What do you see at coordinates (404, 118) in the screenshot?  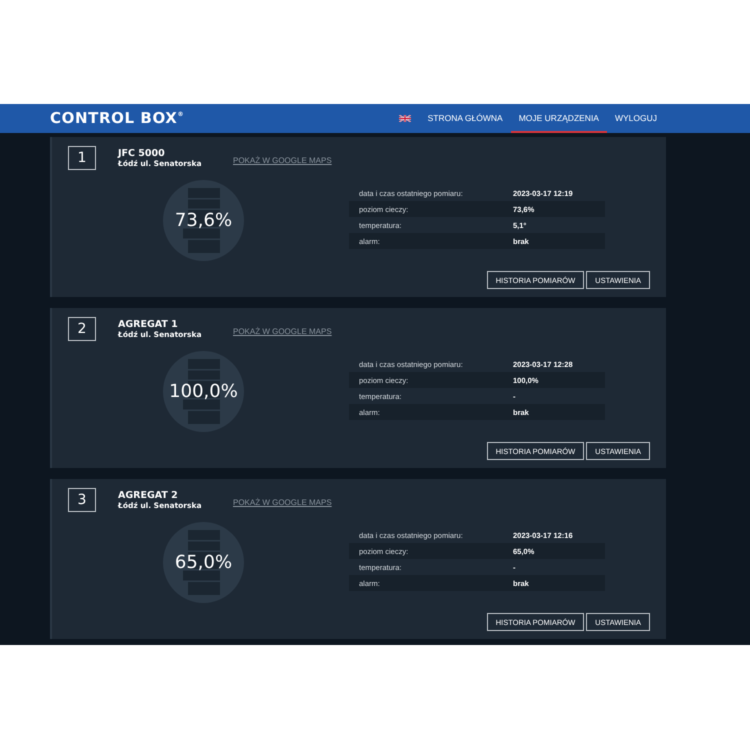 I see `flag-icon` at bounding box center [404, 118].